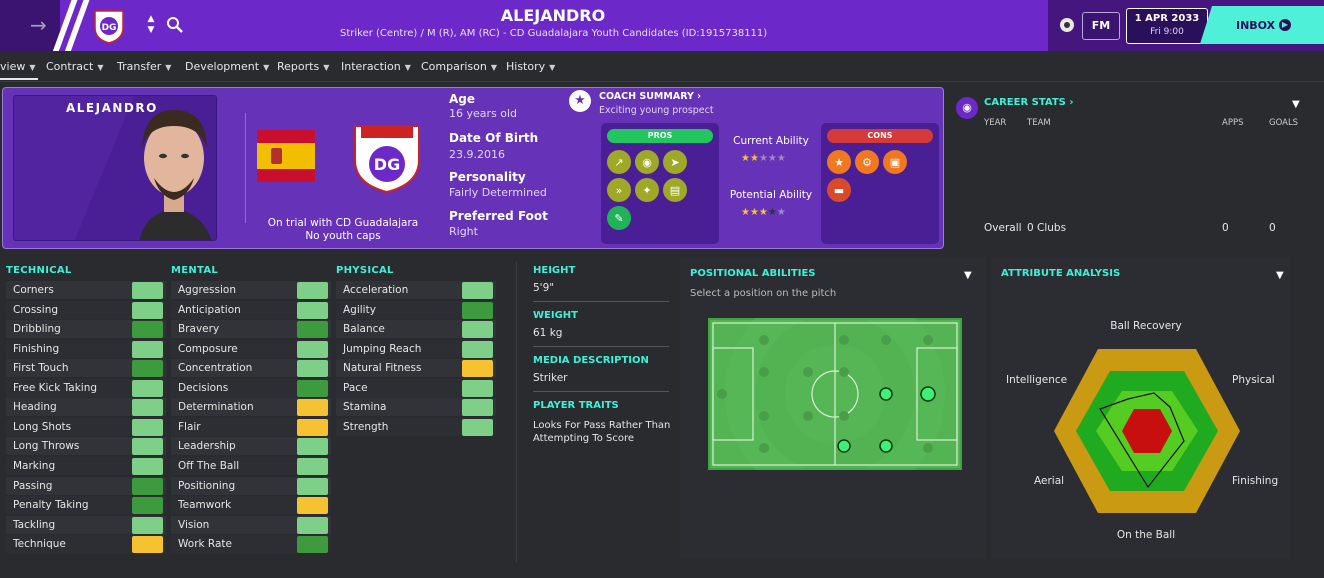 Image resolution: width=1324 pixels, height=578 pixels. What do you see at coordinates (86, 485) in the screenshot?
I see `attribute-row: Passing` at bounding box center [86, 485].